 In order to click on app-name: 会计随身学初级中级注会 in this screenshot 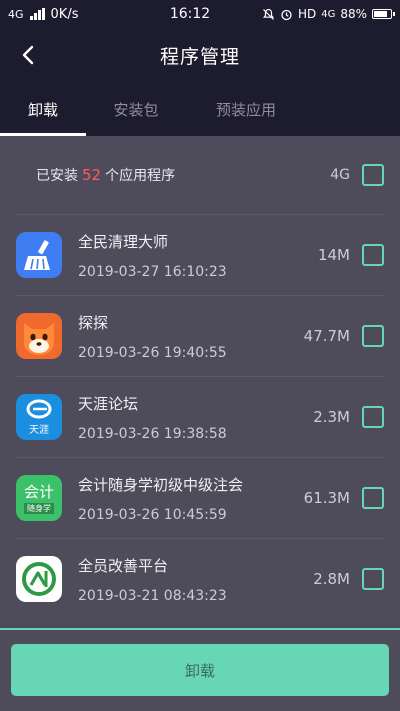, I will do `click(161, 484)`.